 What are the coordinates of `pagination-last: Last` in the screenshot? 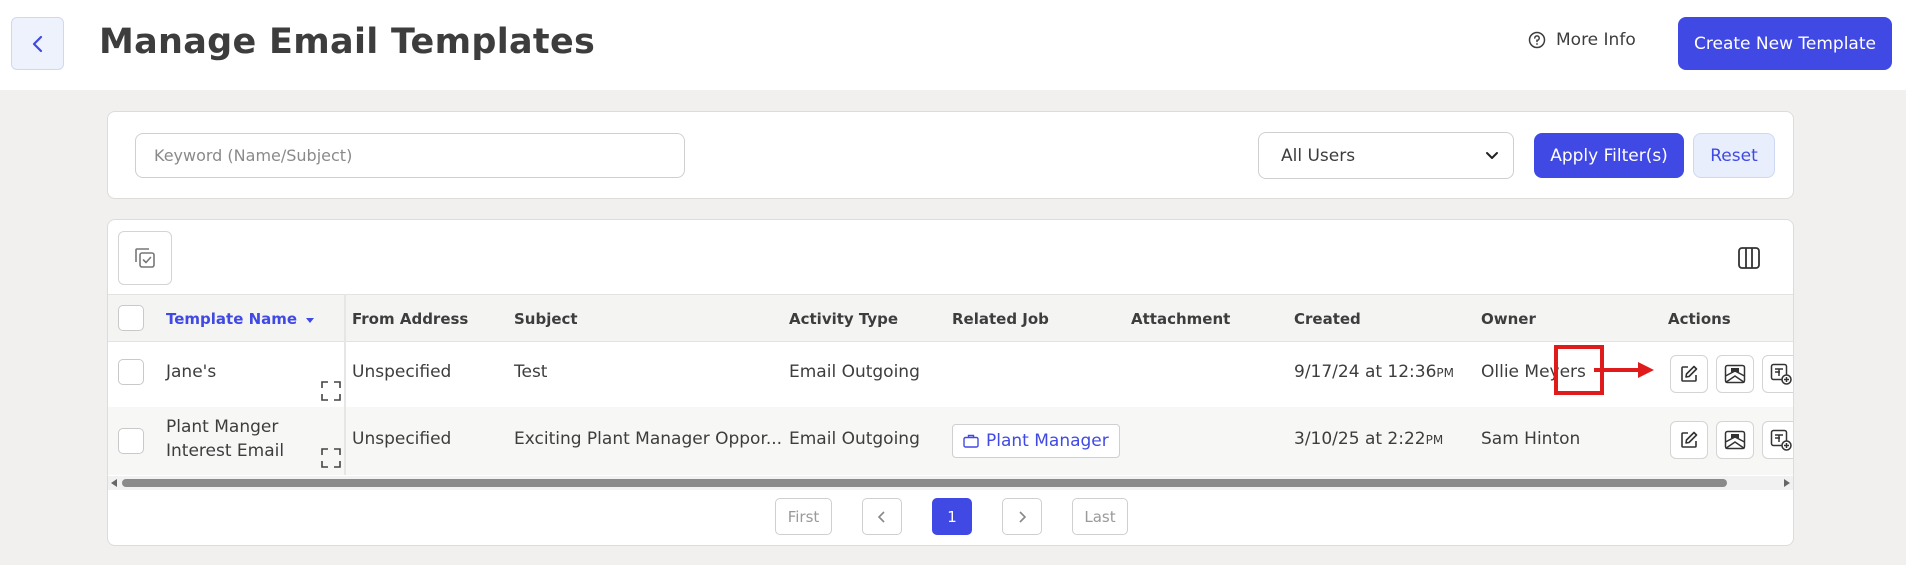 It's located at (1100, 516).